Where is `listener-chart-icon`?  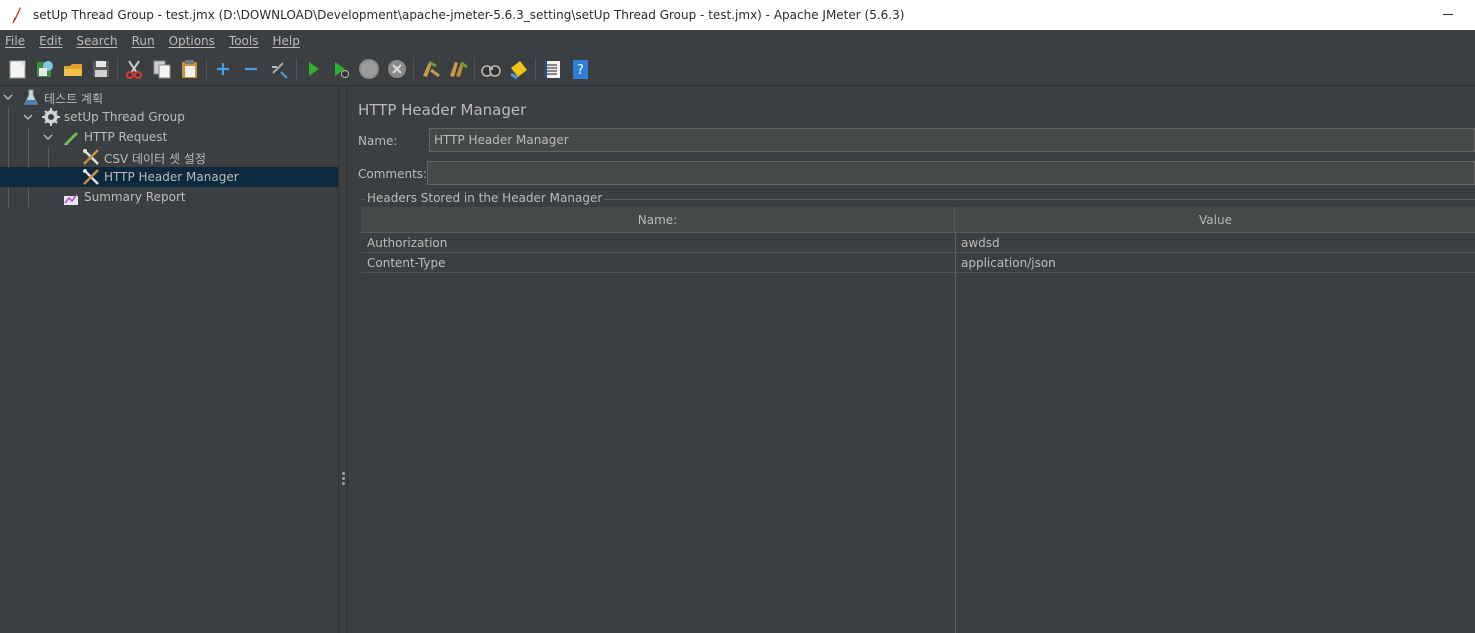
listener-chart-icon is located at coordinates (71, 199).